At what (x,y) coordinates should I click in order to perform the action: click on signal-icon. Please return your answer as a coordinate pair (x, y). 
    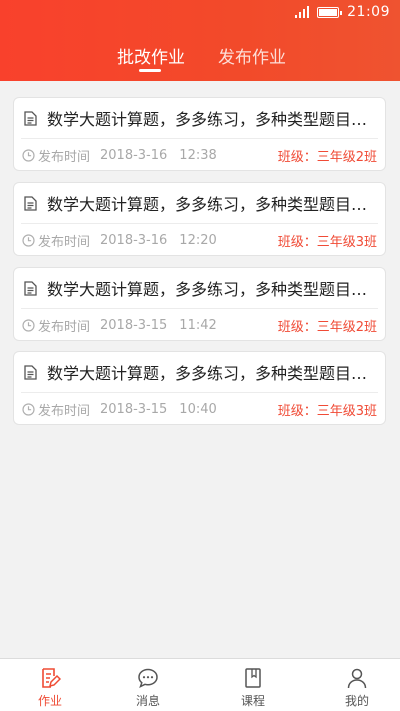
    Looking at the image, I should click on (302, 12).